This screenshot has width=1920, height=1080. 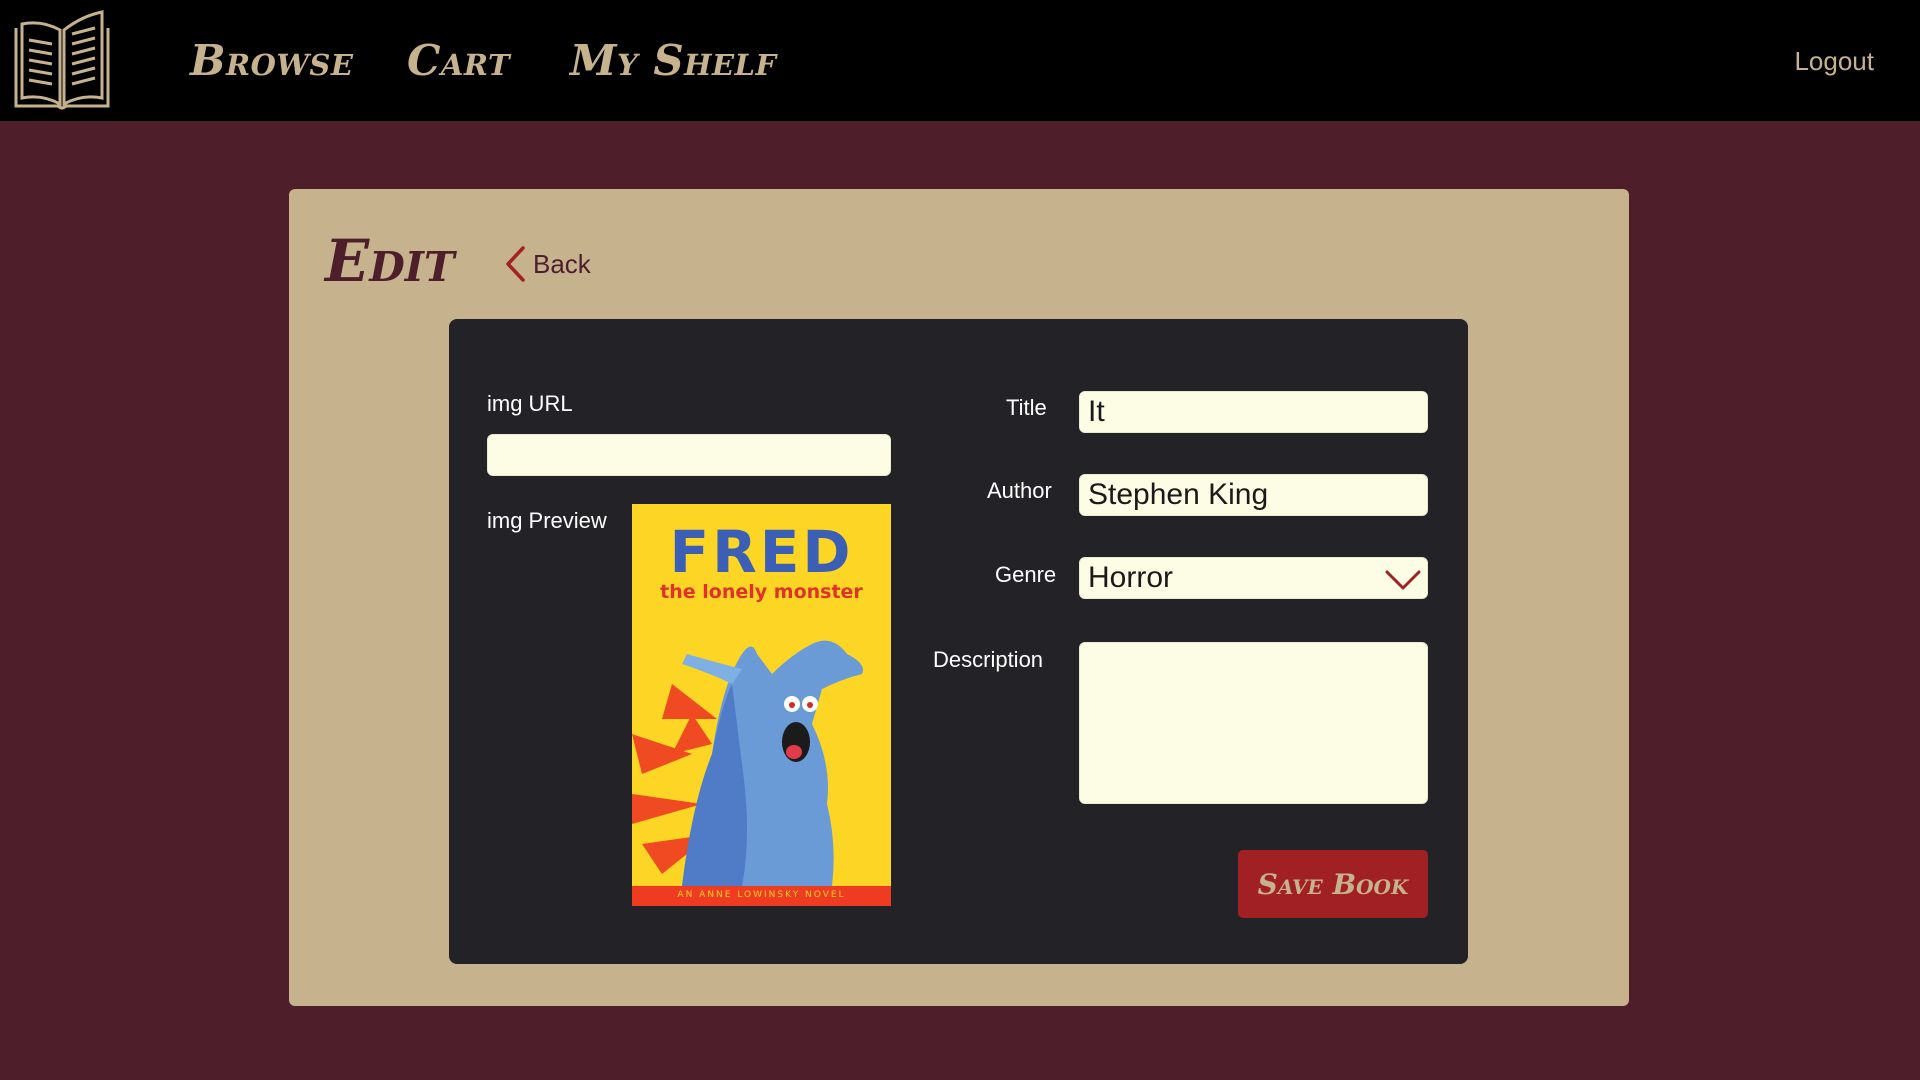 I want to click on open-book-icon, so click(x=62, y=60).